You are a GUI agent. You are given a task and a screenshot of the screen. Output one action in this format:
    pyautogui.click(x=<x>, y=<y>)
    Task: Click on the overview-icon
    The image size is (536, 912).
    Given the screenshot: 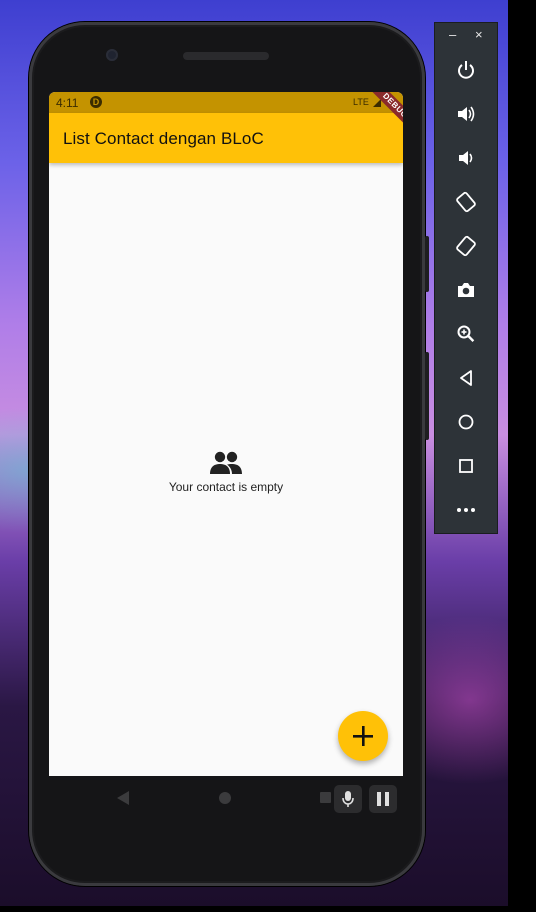 What is the action you would take?
    pyautogui.click(x=466, y=466)
    